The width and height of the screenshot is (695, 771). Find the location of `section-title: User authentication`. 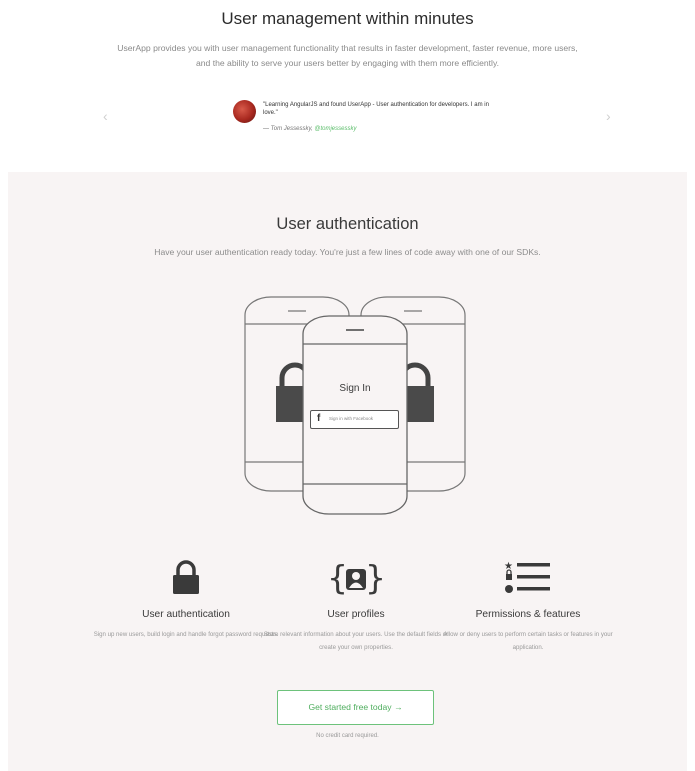

section-title: User authentication is located at coordinates (347, 224).